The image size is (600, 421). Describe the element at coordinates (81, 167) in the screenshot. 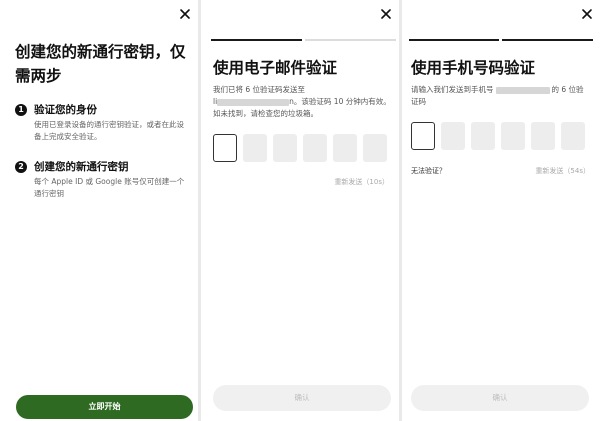

I see `step-title: 创建您的新通行密钥` at that location.